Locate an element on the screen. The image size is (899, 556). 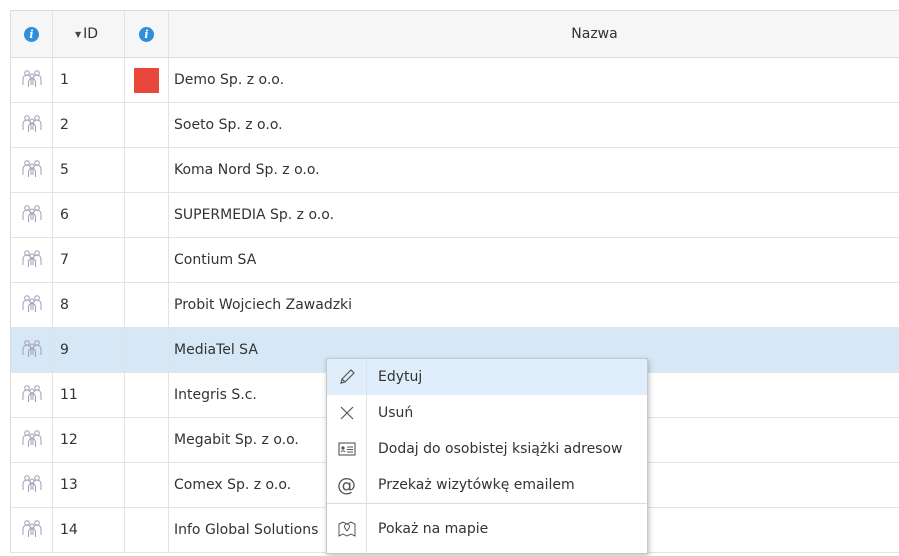
header-info-cell: i is located at coordinates (32, 34).